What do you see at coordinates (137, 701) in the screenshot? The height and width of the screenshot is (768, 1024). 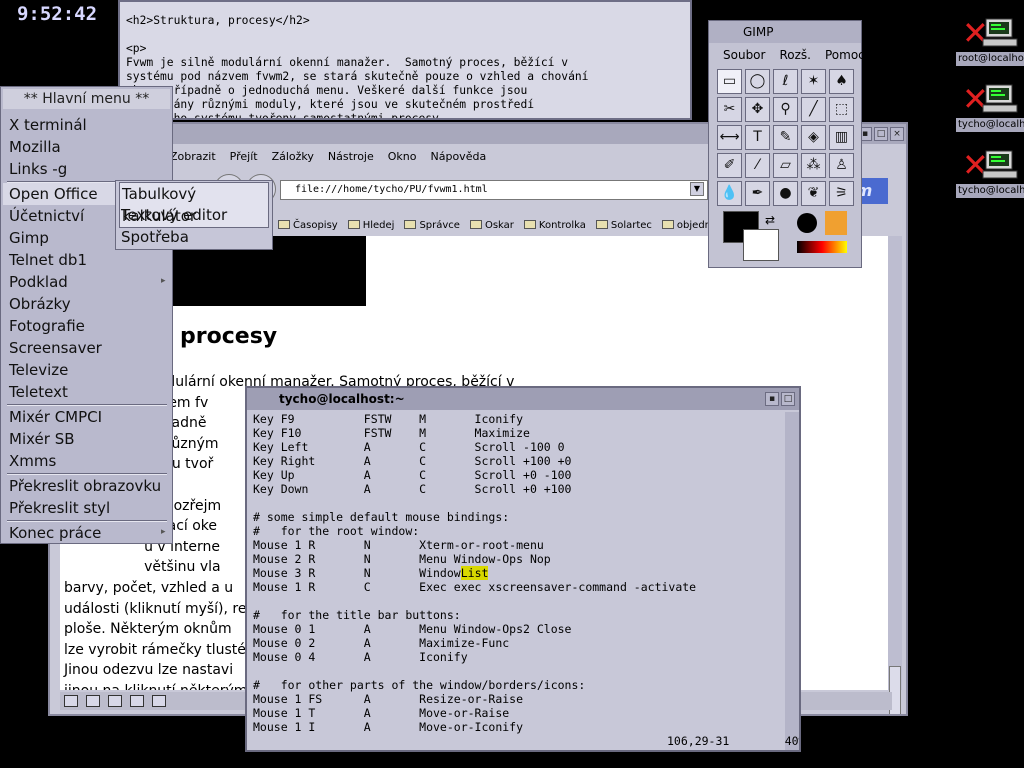 I see `composer-icon` at bounding box center [137, 701].